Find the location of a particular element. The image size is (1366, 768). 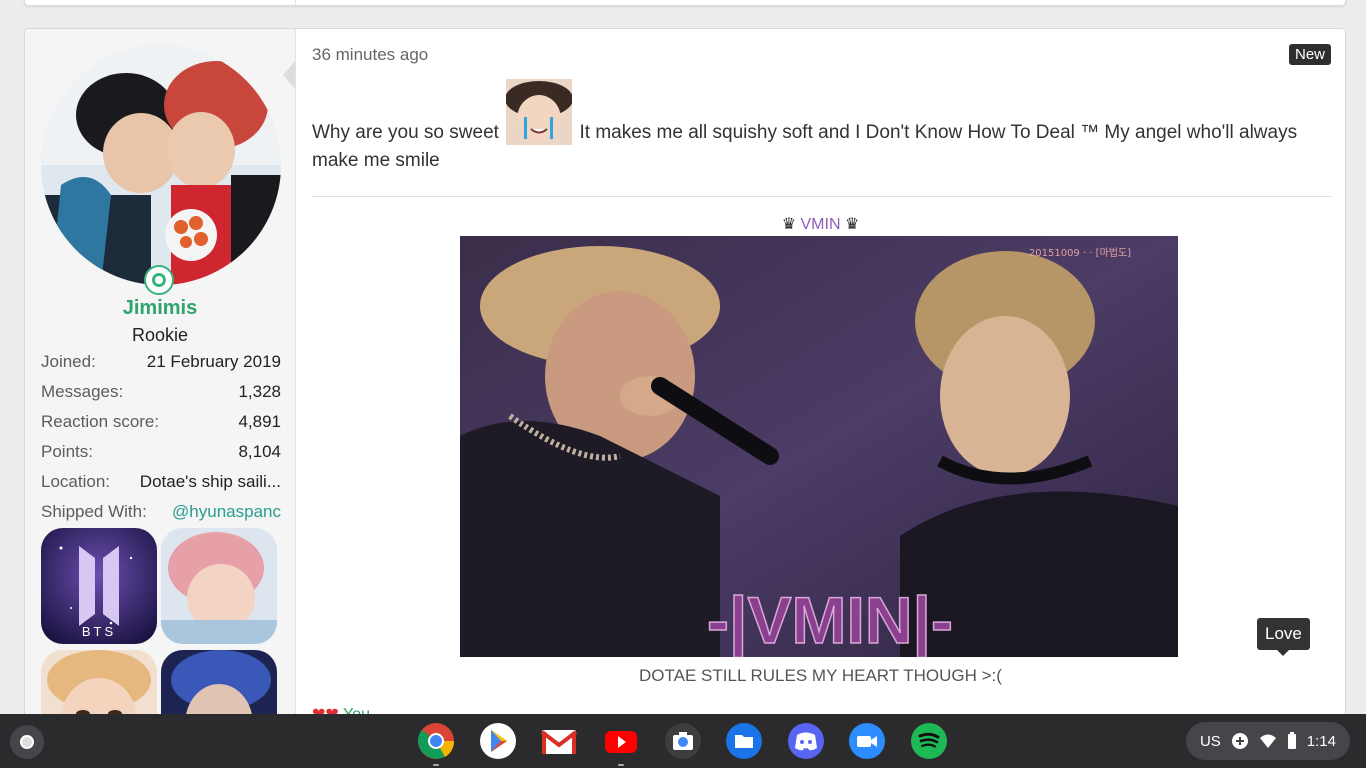

stat-label: Messages: is located at coordinates (82, 391).